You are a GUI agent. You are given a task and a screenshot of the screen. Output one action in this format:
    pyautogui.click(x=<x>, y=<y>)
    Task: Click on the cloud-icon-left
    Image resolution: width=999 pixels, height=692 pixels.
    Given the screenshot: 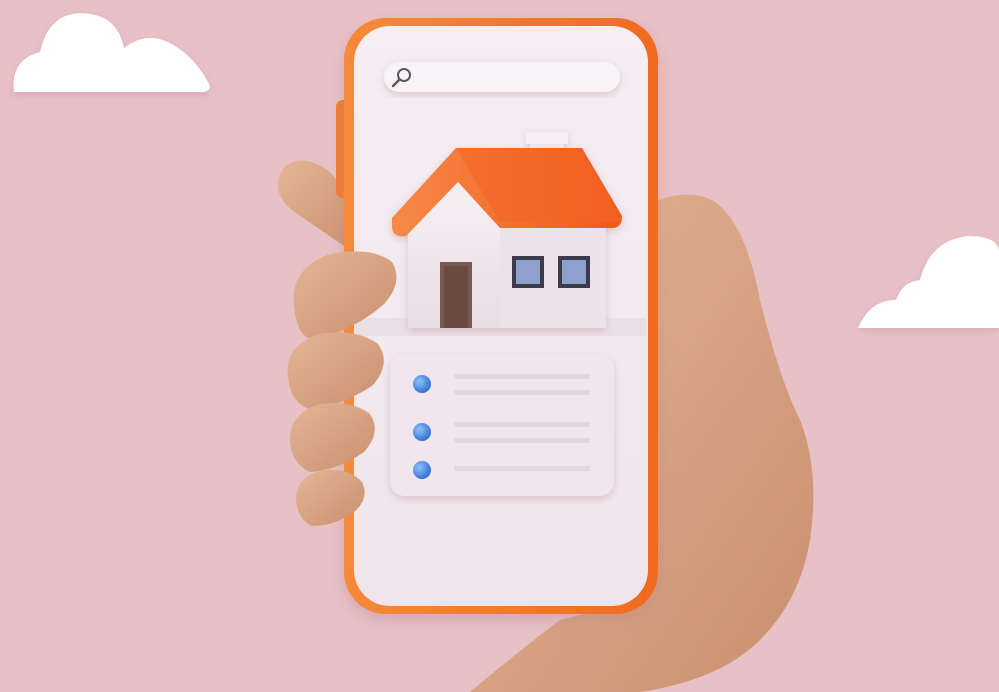 What is the action you would take?
    pyautogui.click(x=111, y=52)
    